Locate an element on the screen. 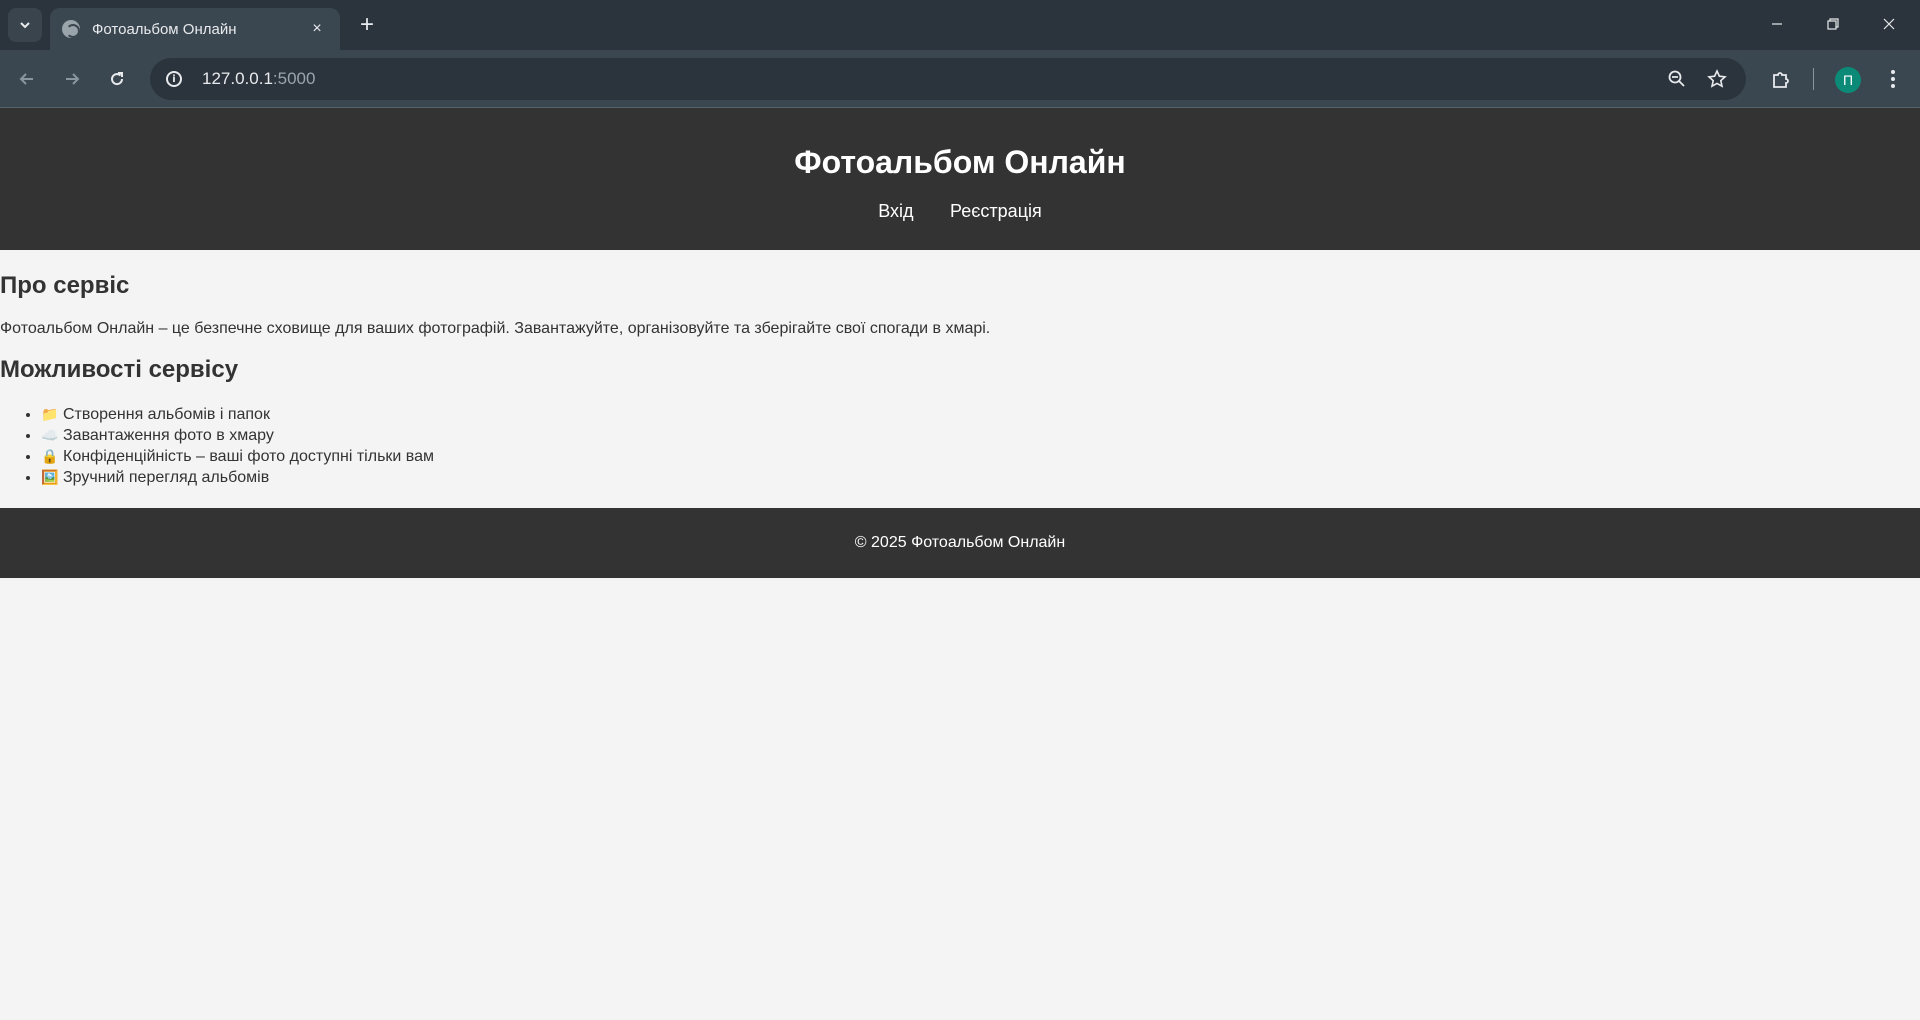 This screenshot has width=1920, height=1020. restore-icon is located at coordinates (1833, 24).